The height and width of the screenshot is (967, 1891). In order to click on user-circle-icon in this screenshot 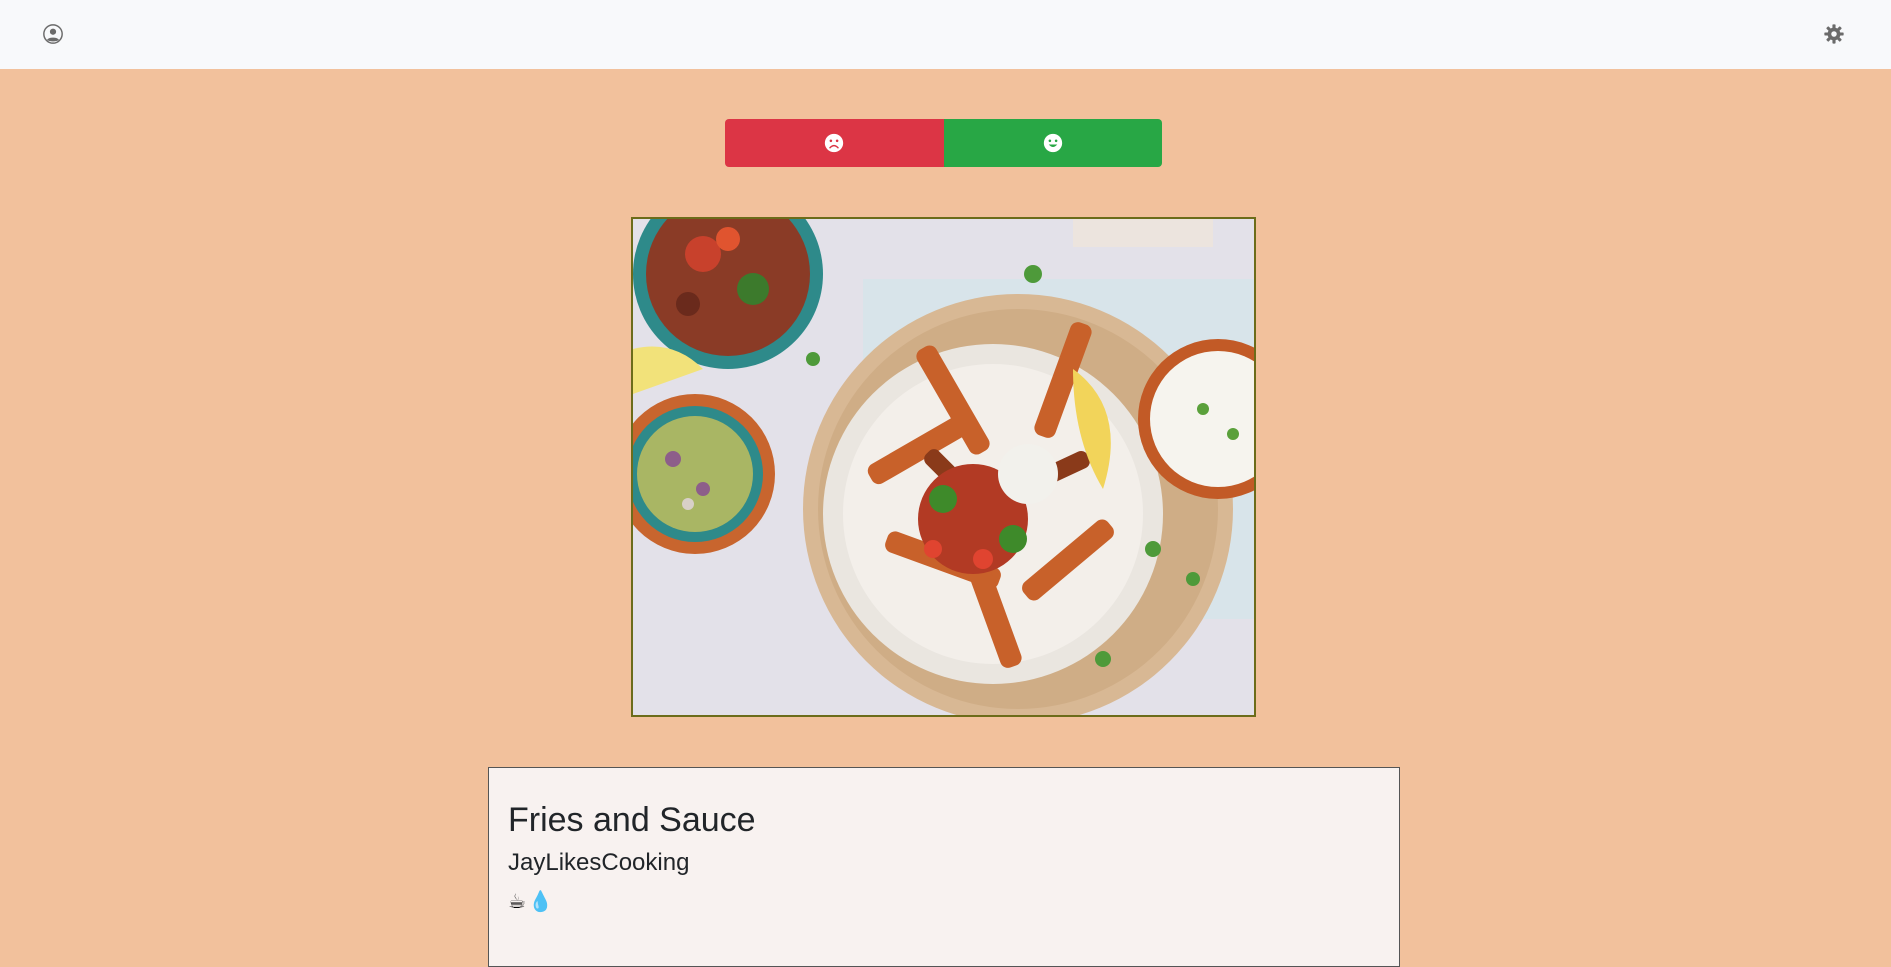, I will do `click(53, 34)`.